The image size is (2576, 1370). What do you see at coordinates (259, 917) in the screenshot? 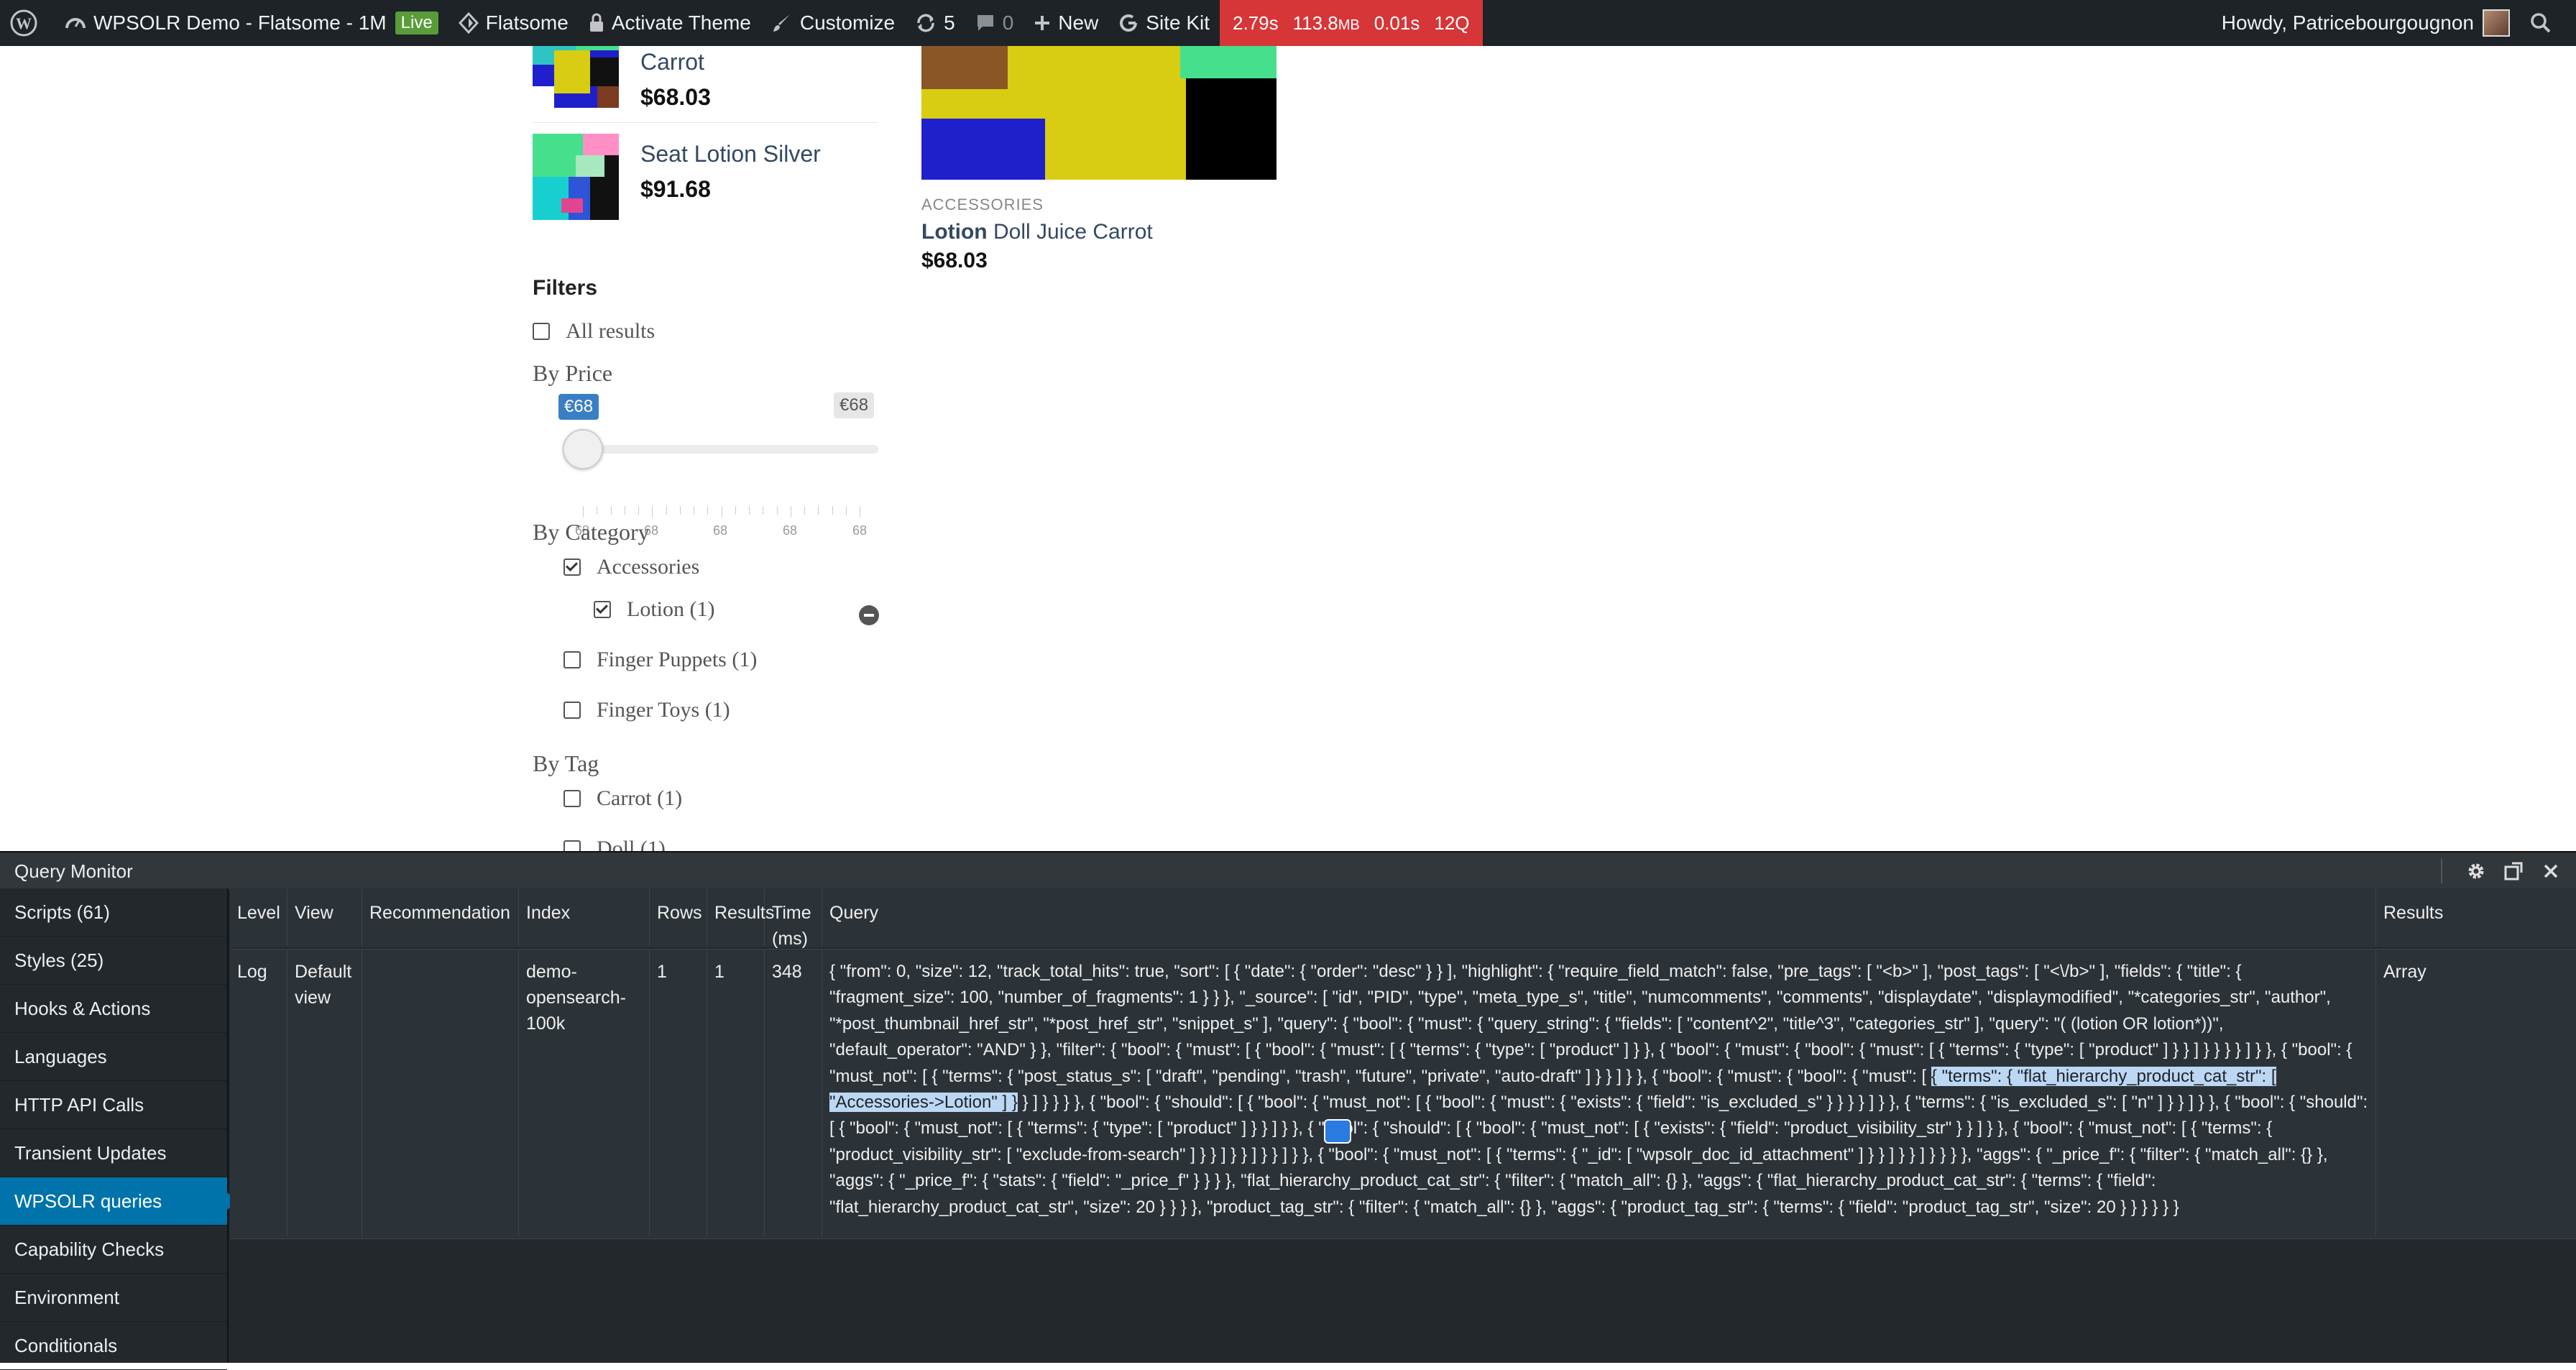
I see `column-header-level: Level` at bounding box center [259, 917].